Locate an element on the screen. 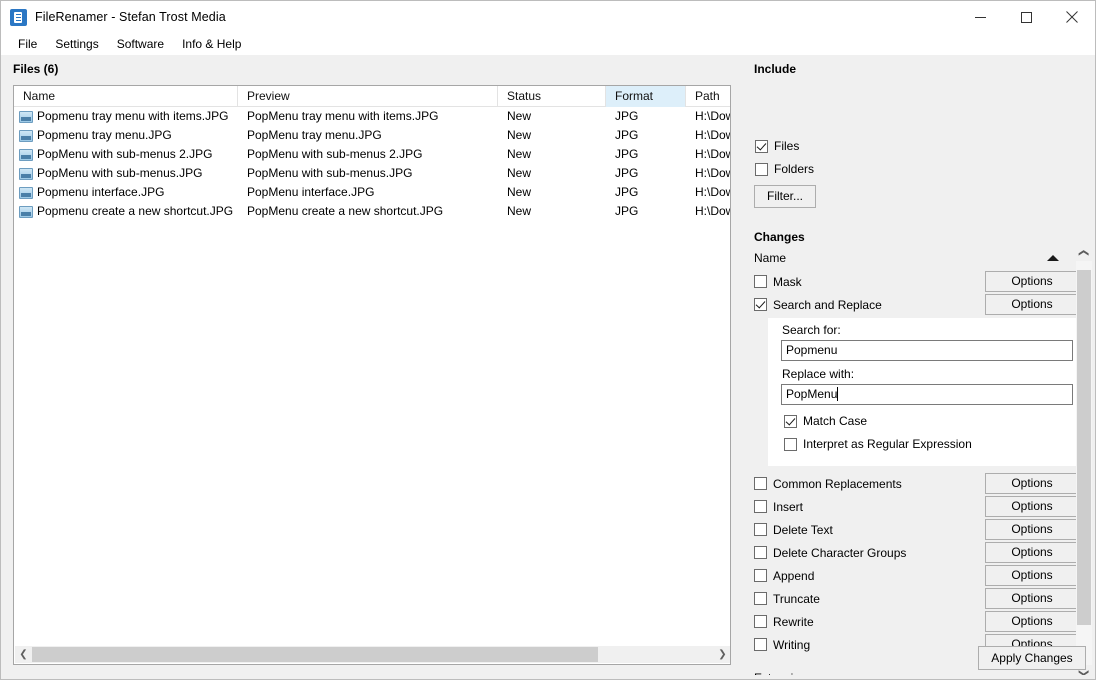  insert-checkbox: Insert is located at coordinates (869, 507).